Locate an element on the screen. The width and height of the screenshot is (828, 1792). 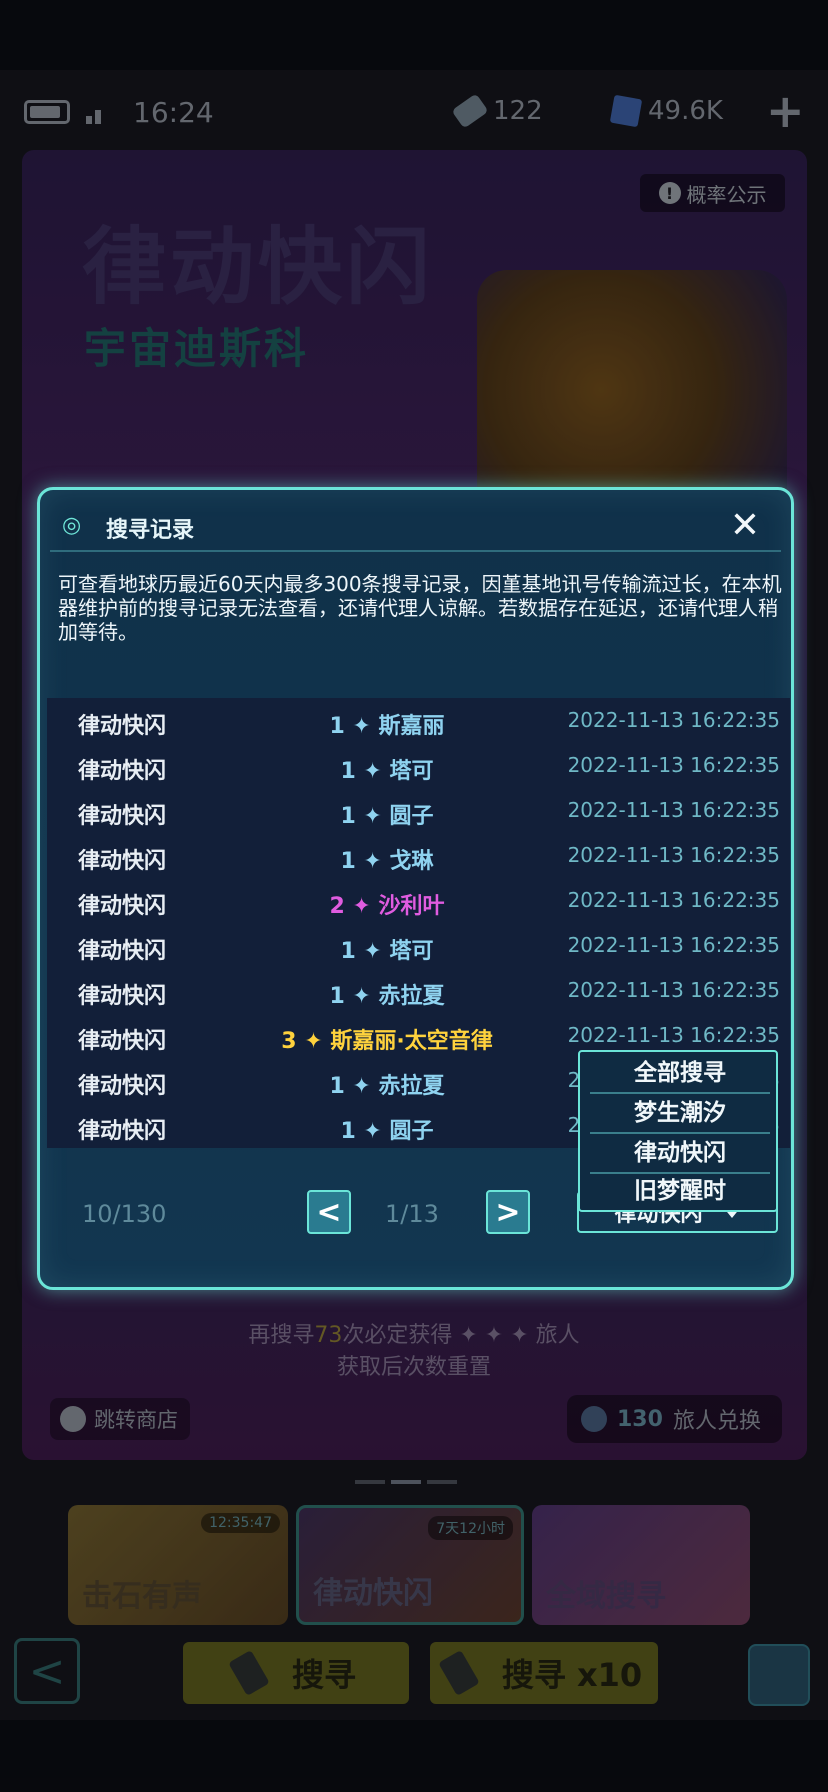
filter-option-all: 全部搜寻 is located at coordinates (680, 1074).